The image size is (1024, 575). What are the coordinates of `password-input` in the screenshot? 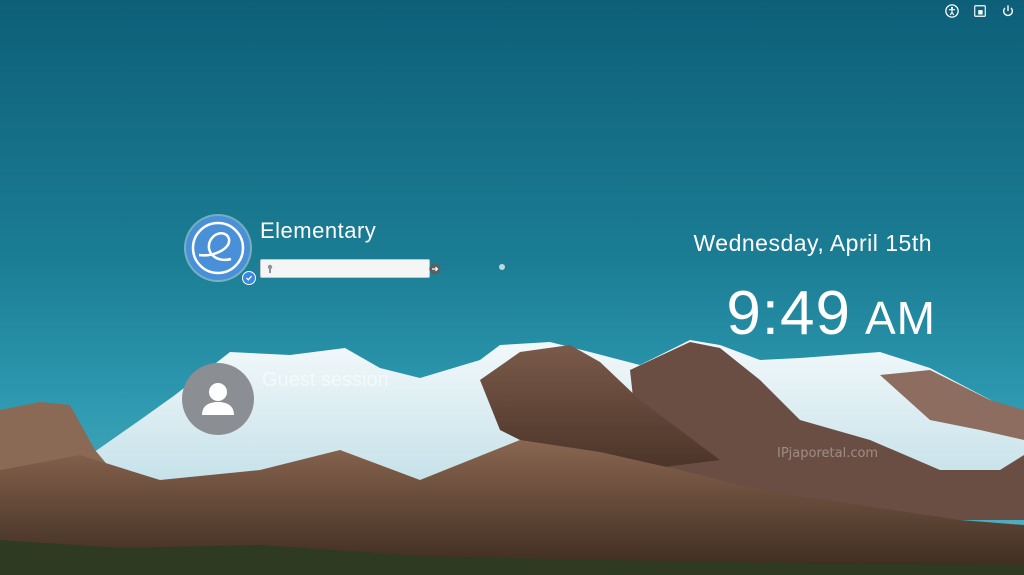 It's located at (352, 268).